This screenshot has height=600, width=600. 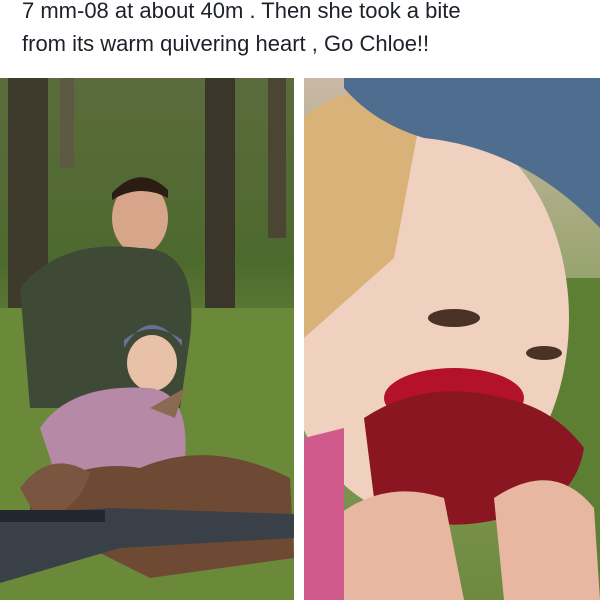 What do you see at coordinates (152, 363) in the screenshot?
I see `girl-face` at bounding box center [152, 363].